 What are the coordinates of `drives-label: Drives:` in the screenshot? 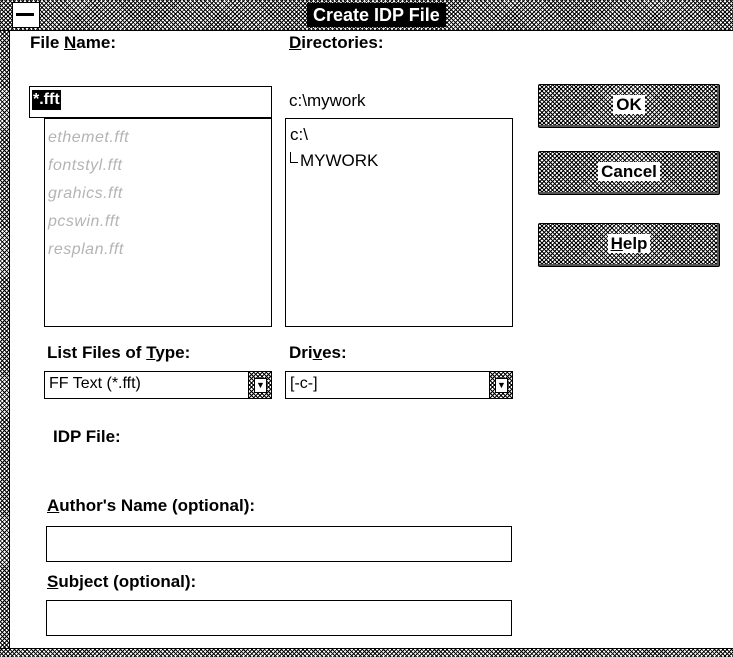 It's located at (318, 352).